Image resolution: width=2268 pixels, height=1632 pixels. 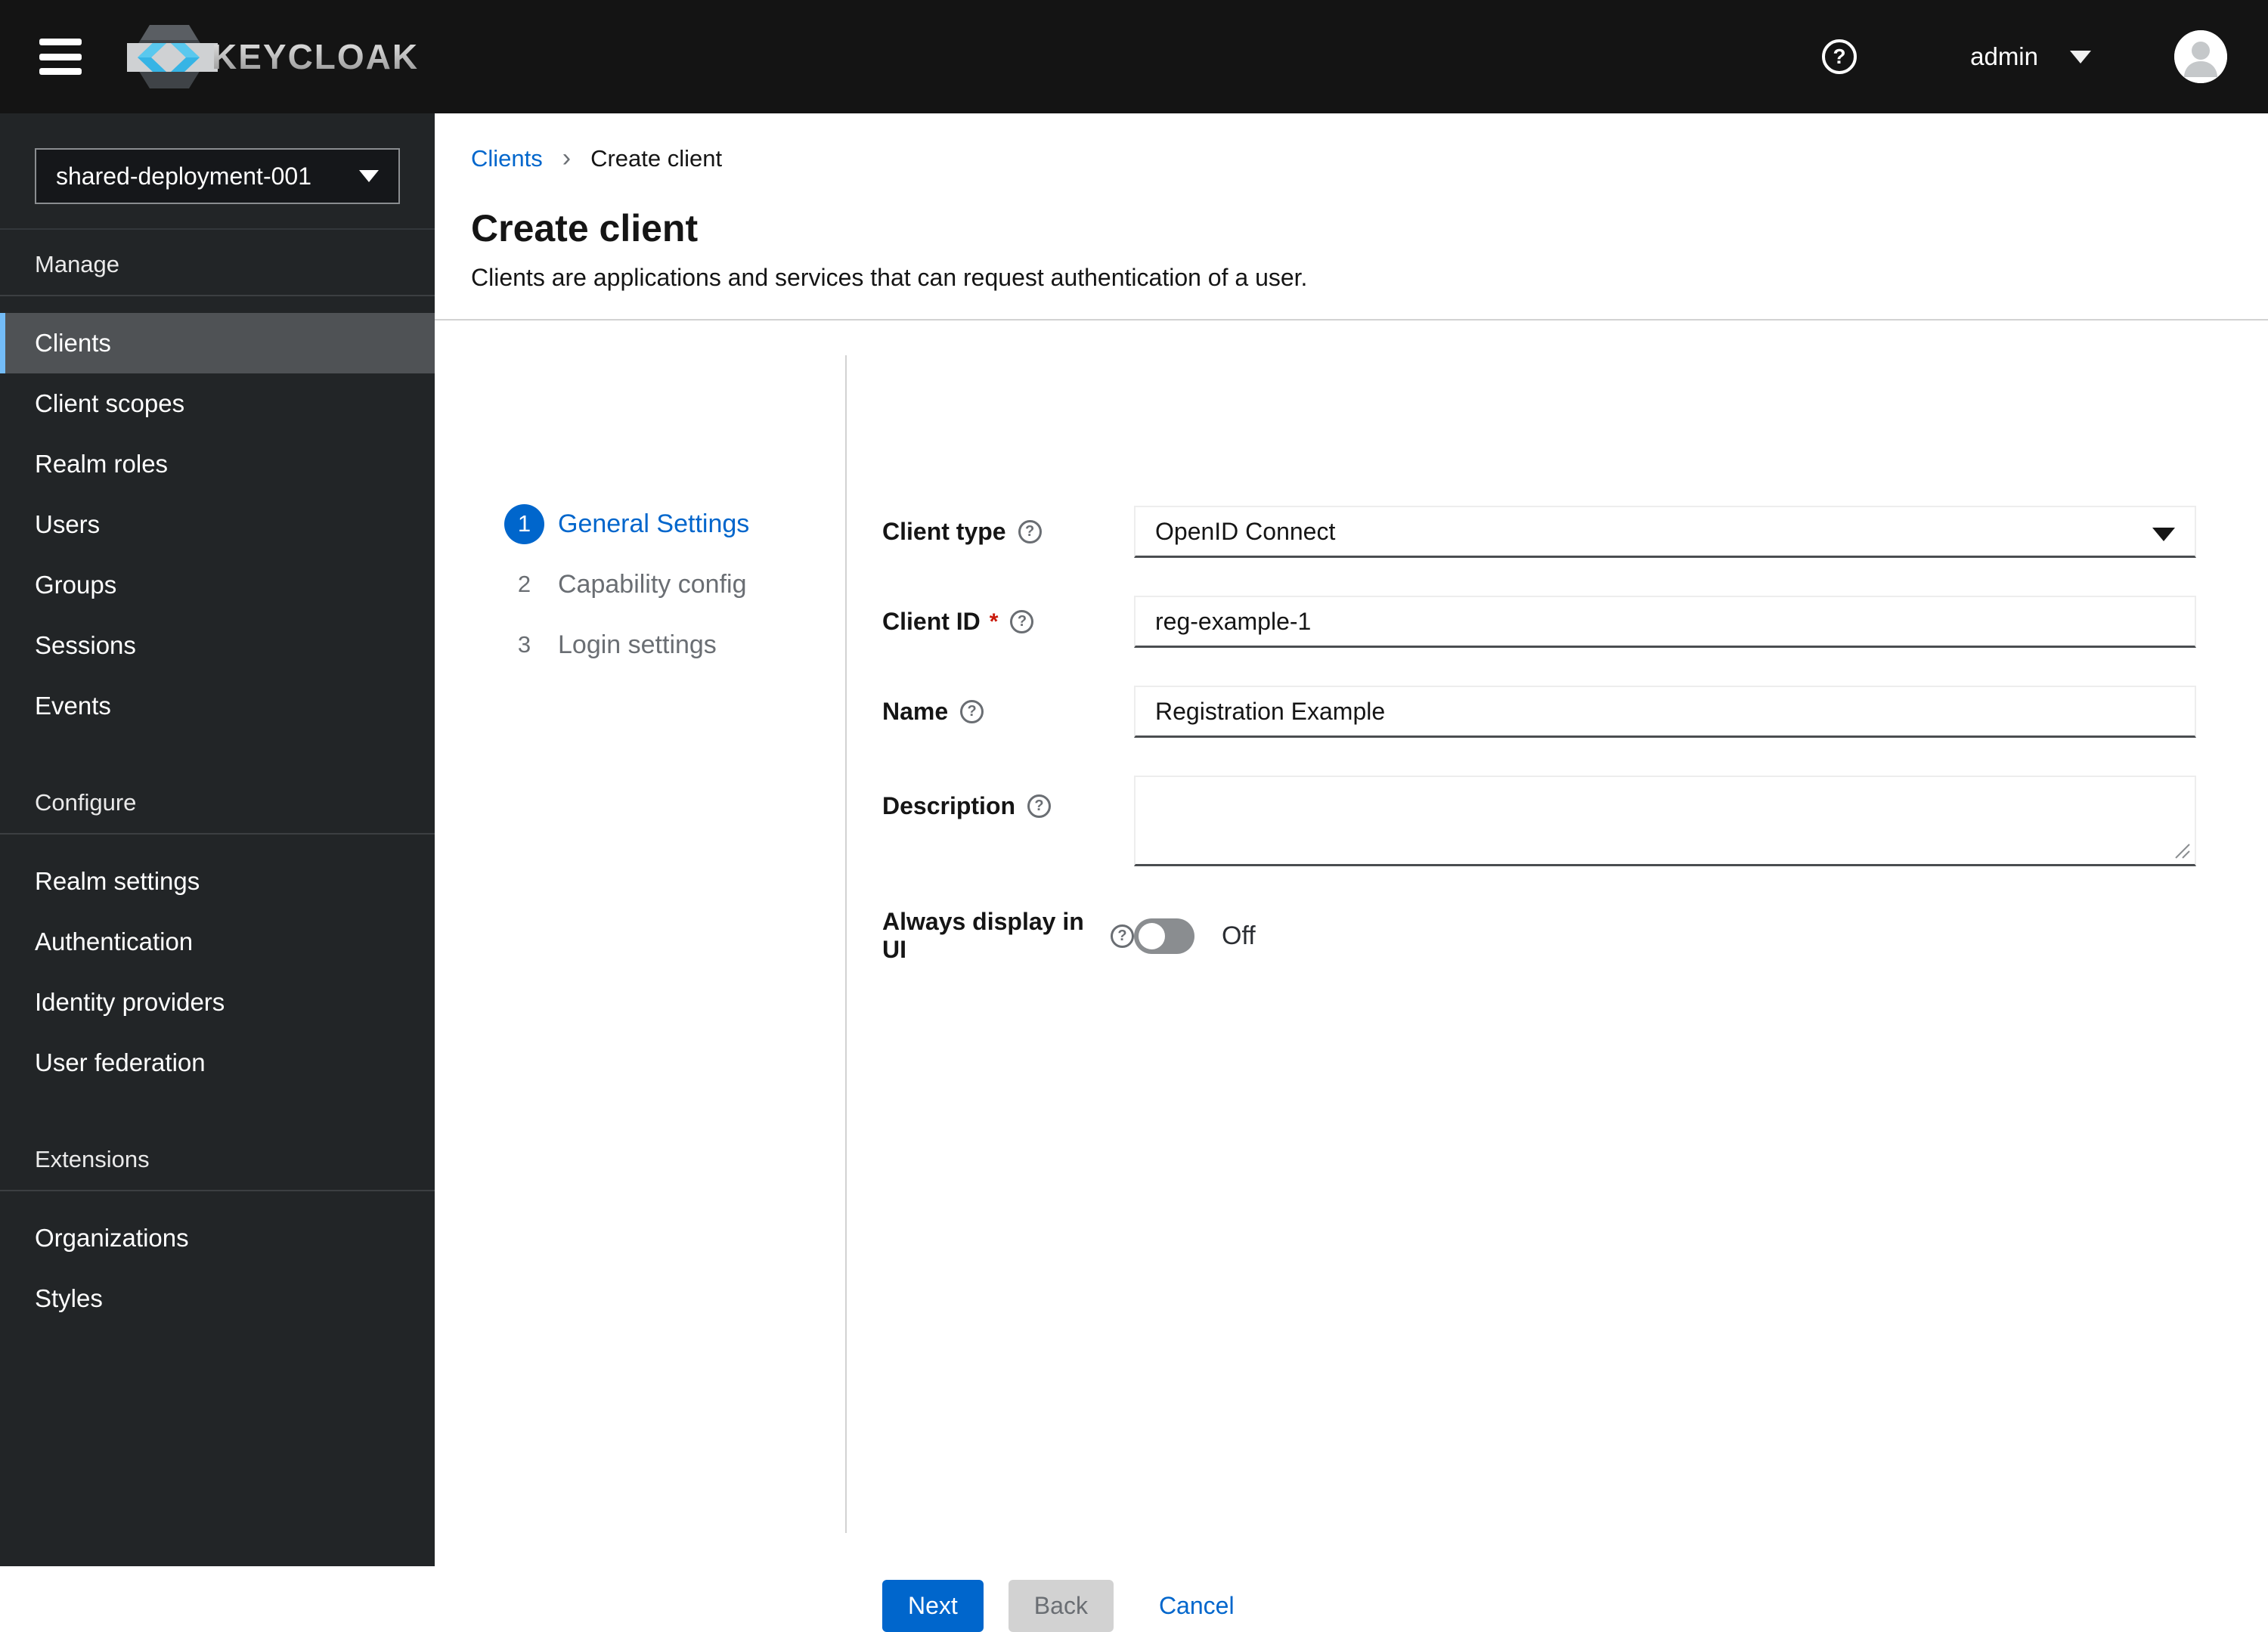 What do you see at coordinates (217, 343) in the screenshot?
I see `sidebar-item-clients: Clients` at bounding box center [217, 343].